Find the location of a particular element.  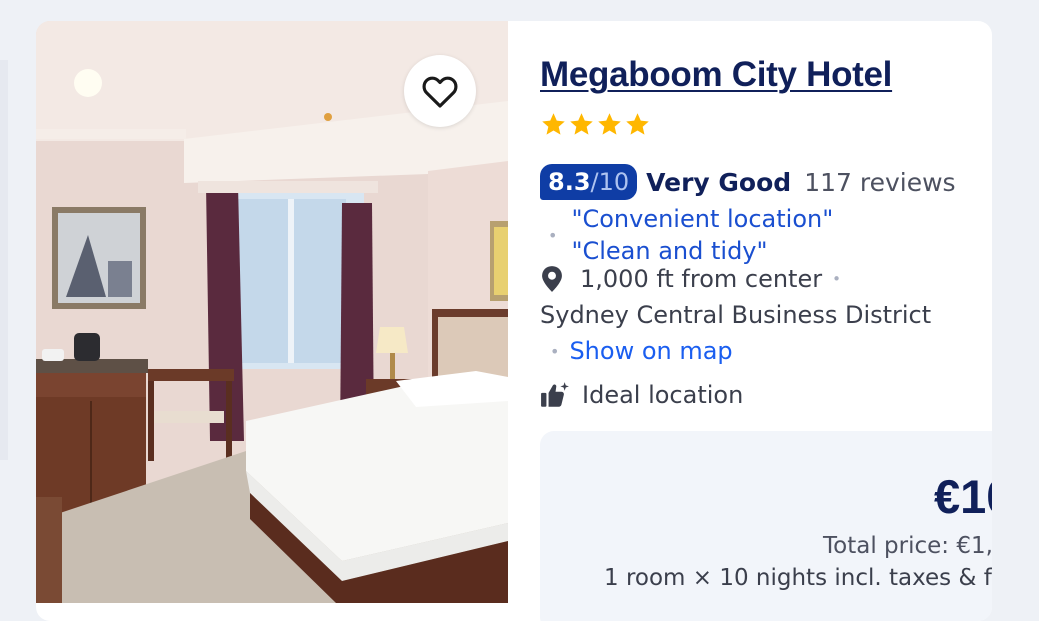

rating-label: Very Good is located at coordinates (719, 182).